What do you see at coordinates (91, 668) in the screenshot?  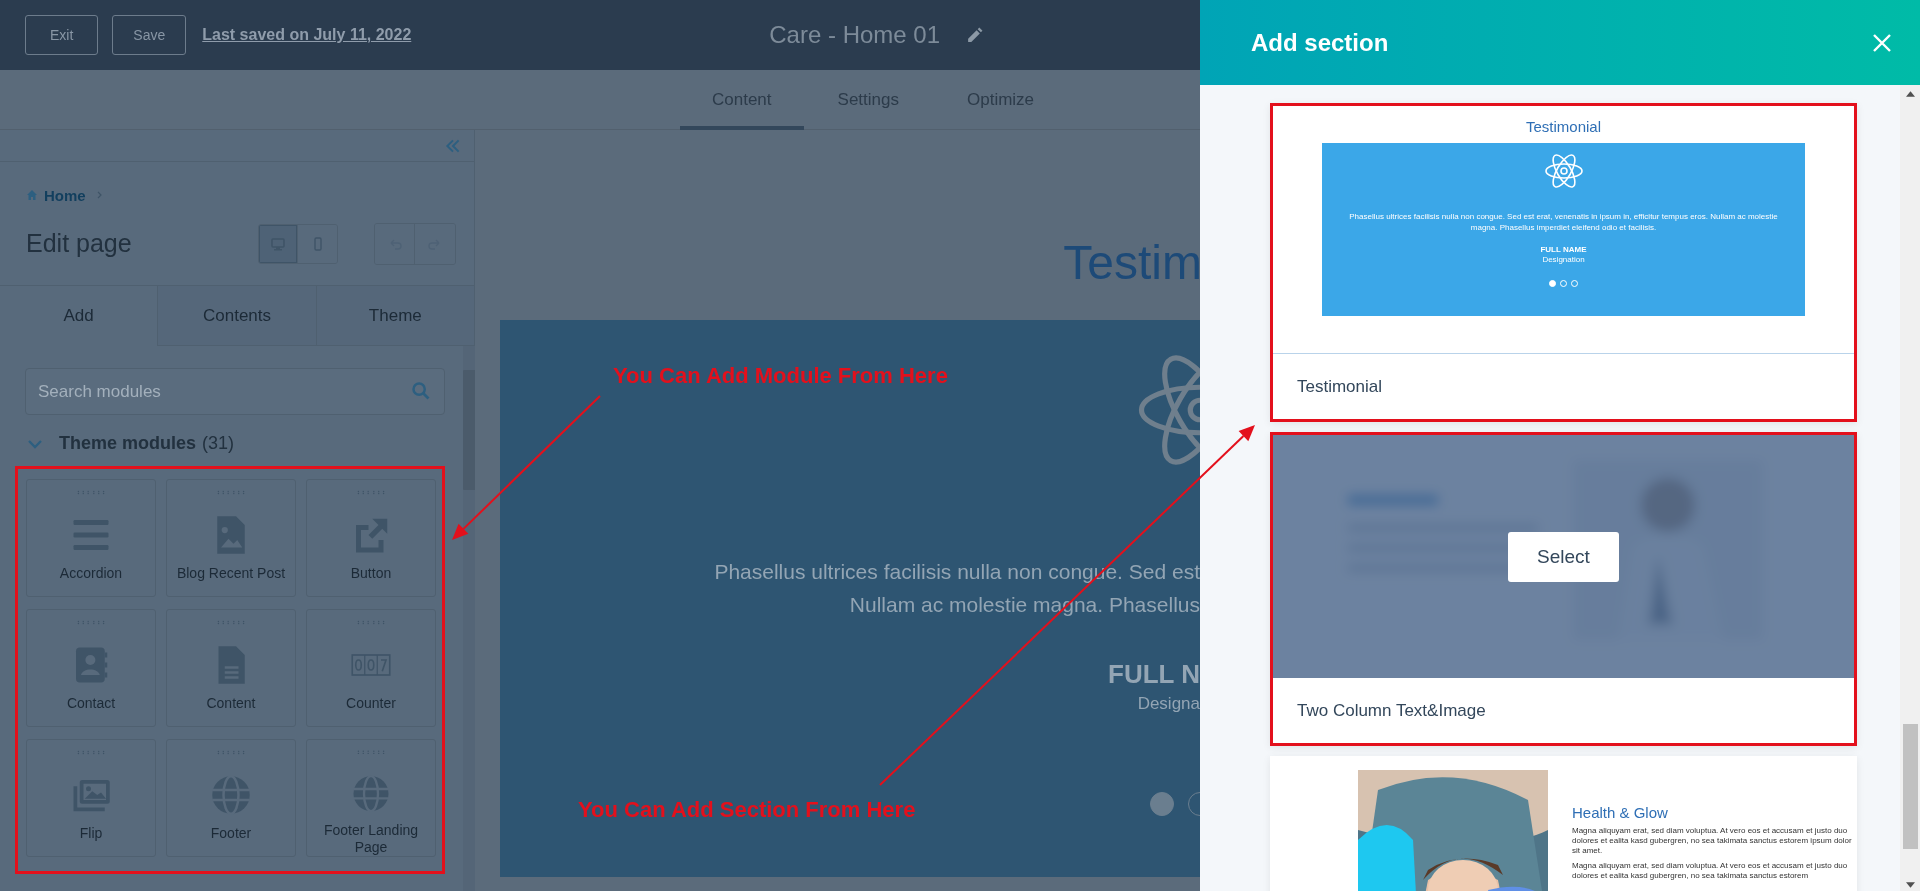 I see `module-tile: Contact` at bounding box center [91, 668].